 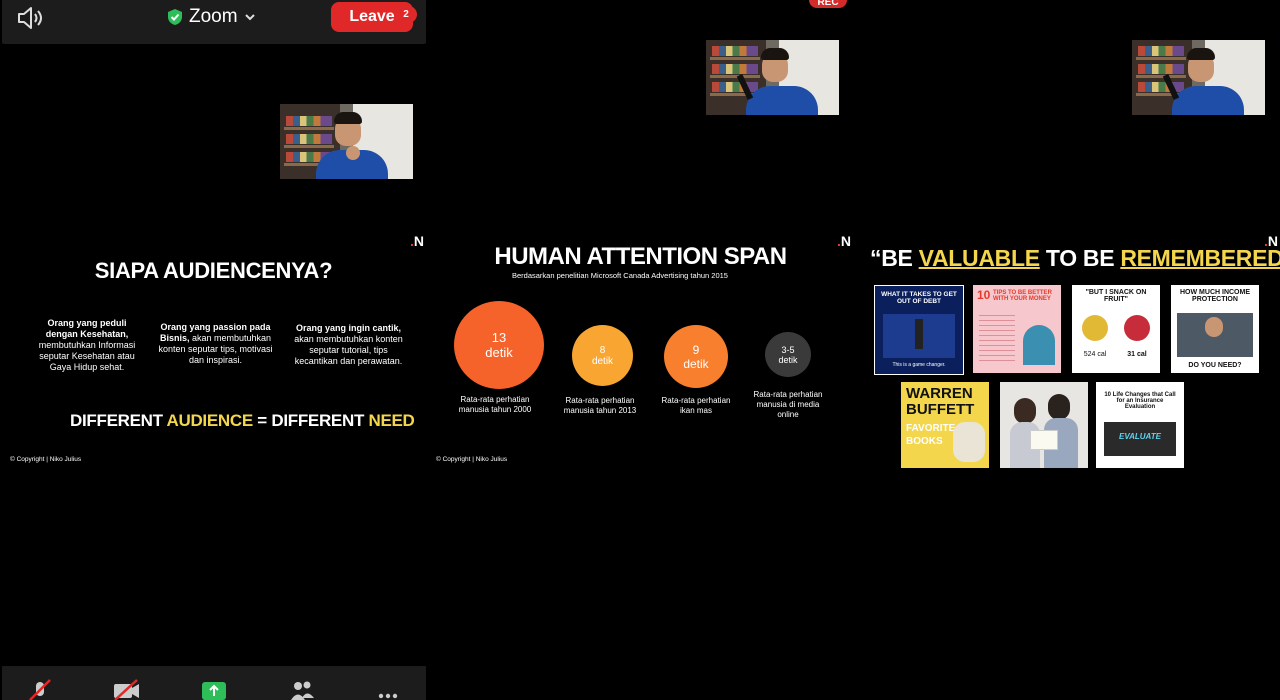 What do you see at coordinates (1116, 329) in the screenshot?
I see `content-thumbnail: "BUT I SNACK ON FRUIT" 524 cal 31 cal` at bounding box center [1116, 329].